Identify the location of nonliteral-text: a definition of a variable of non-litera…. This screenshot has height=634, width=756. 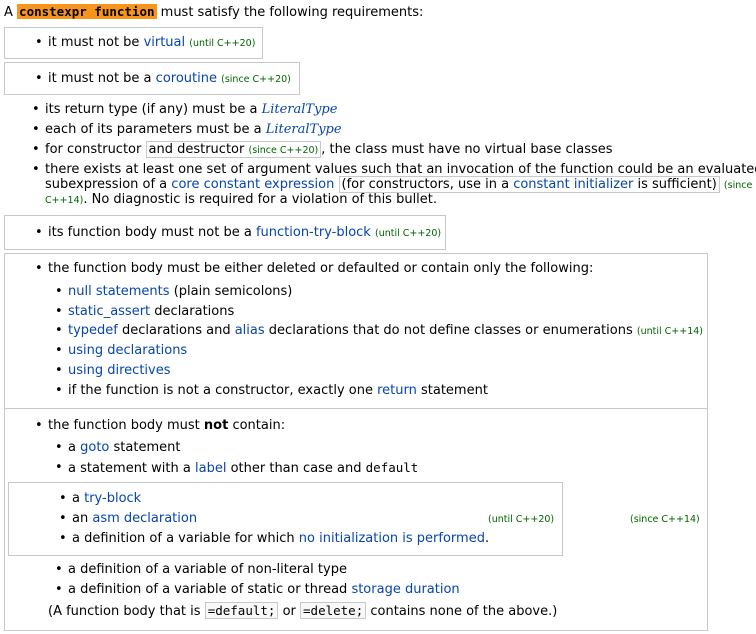
(207, 569).